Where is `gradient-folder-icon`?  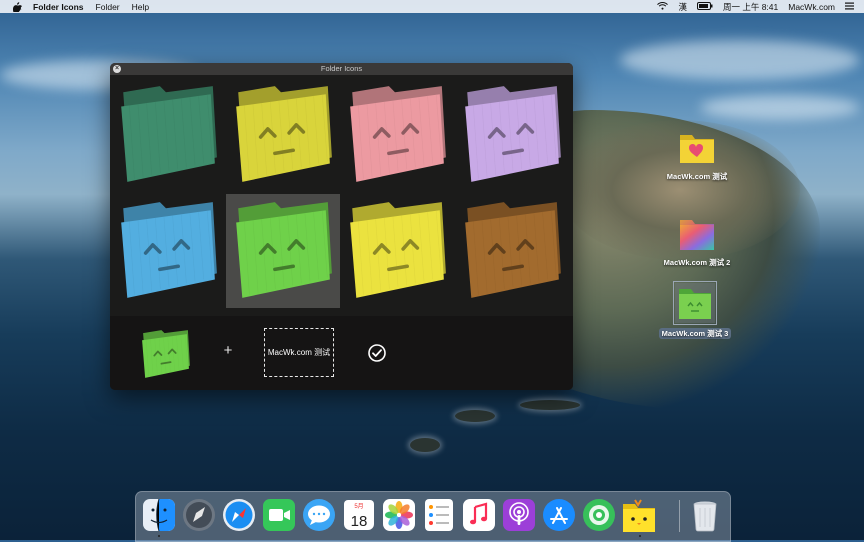
gradient-folder-icon is located at coordinates (697, 235).